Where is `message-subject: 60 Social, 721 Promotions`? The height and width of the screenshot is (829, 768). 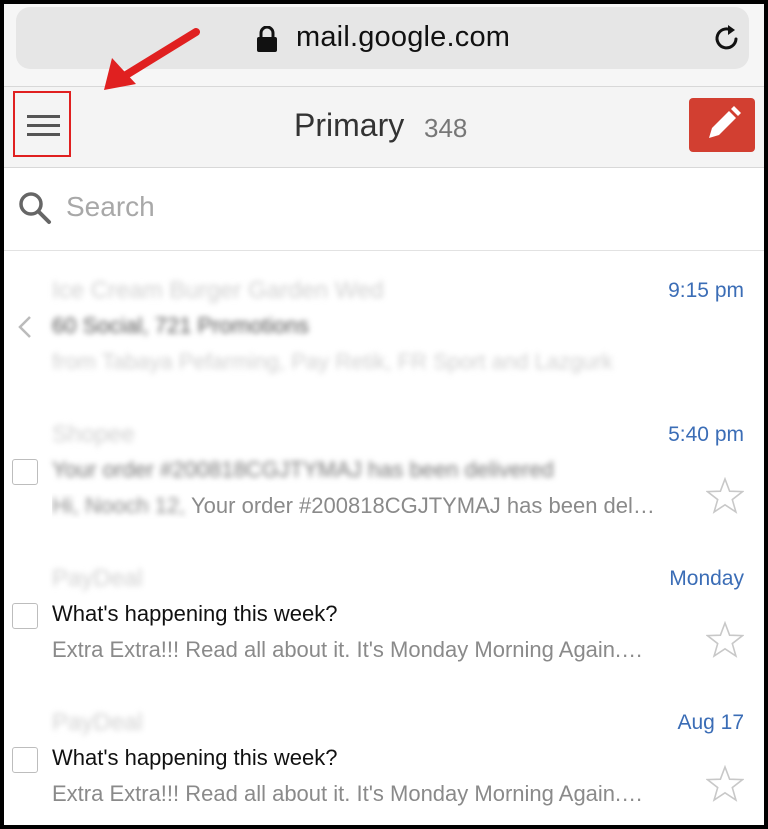 message-subject: 60 Social, 721 Promotions is located at coordinates (180, 325).